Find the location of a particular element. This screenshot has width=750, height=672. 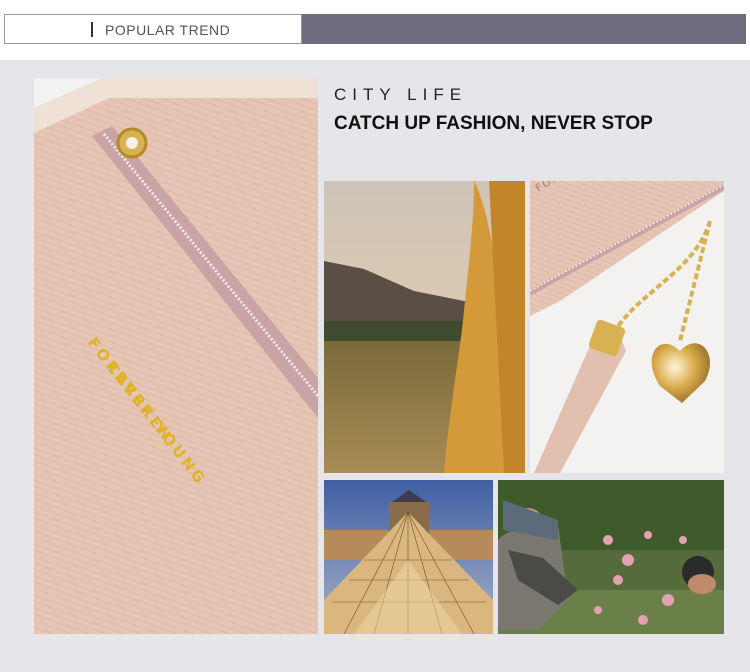

louvre-pyramid-photo is located at coordinates (408, 557).